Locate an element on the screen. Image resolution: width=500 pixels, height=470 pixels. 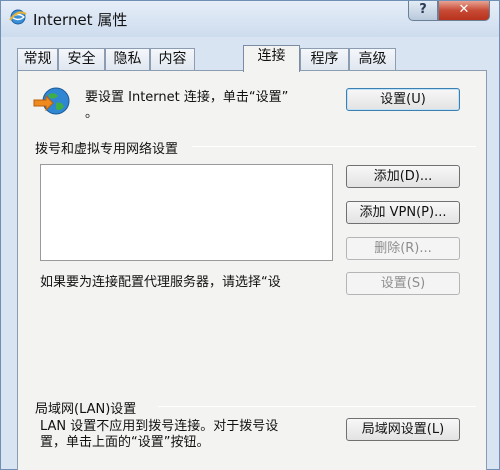
setup-button: 设置(U) is located at coordinates (403, 99).